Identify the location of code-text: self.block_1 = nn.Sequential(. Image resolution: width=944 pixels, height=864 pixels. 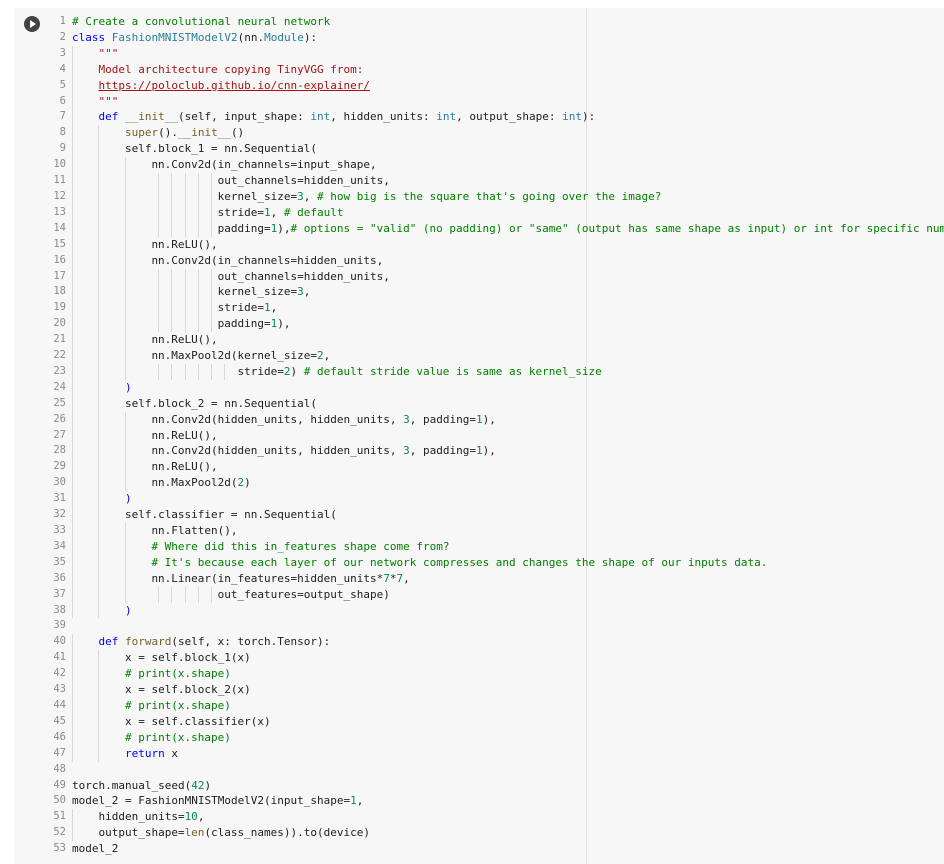
(221, 149).